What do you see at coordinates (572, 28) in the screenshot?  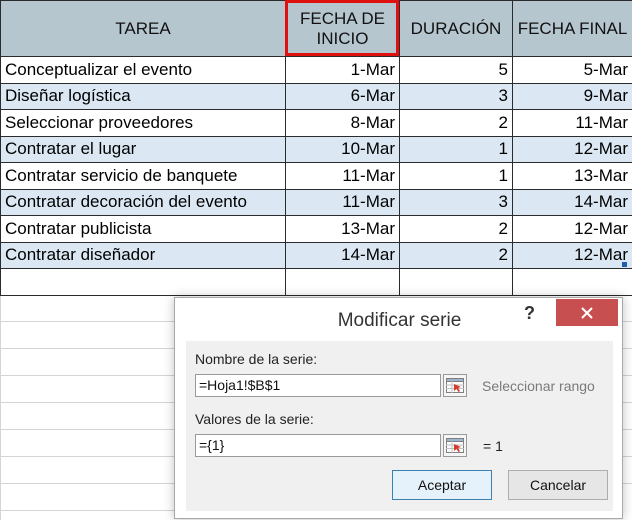 I see `header-end-date: FECHA FINAL` at bounding box center [572, 28].